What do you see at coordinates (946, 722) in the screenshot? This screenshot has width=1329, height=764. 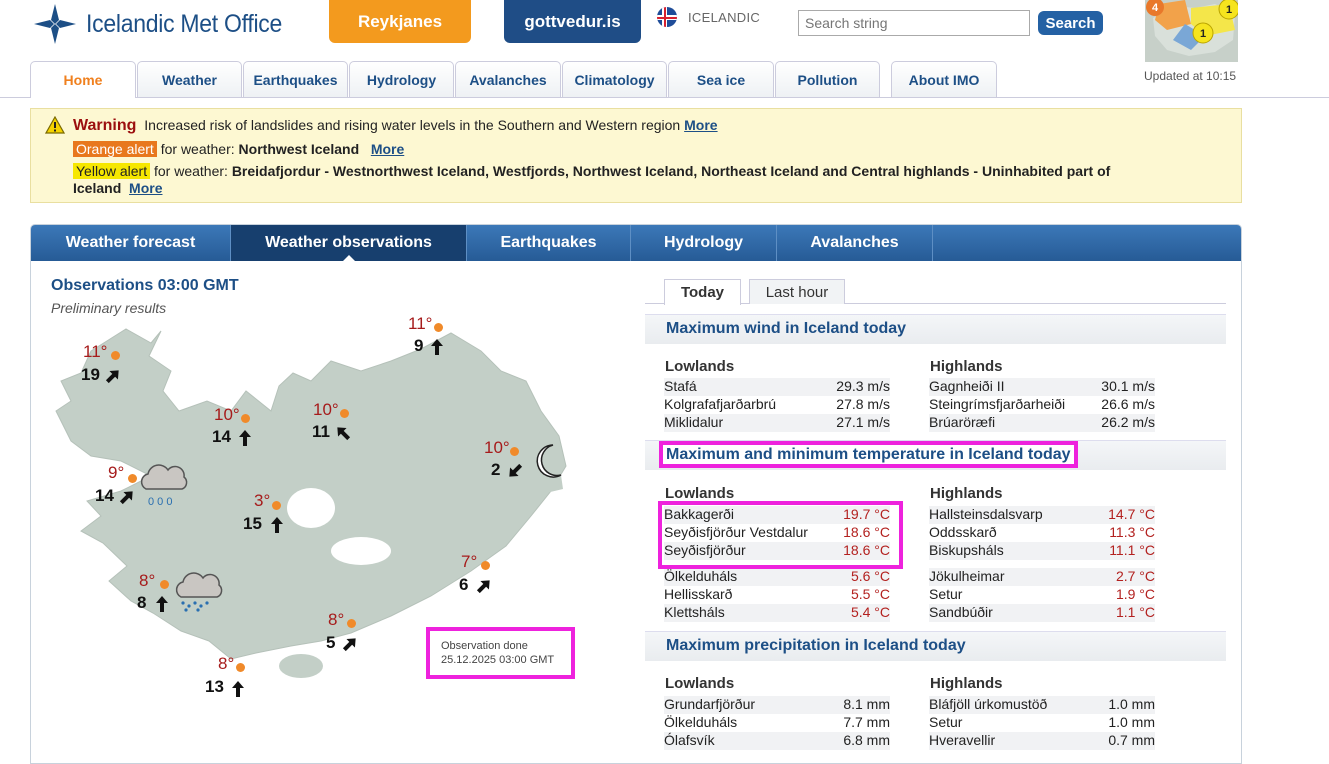 I see `station-name: Setur` at bounding box center [946, 722].